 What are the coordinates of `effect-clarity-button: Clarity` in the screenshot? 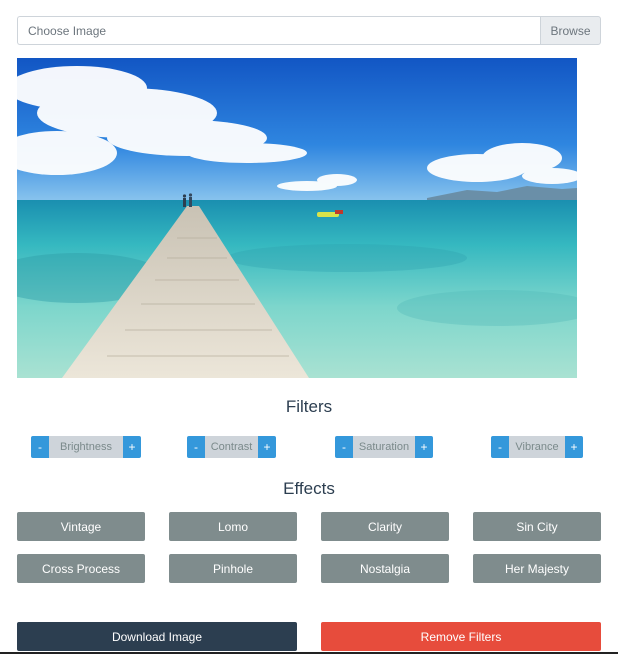 It's located at (385, 526).